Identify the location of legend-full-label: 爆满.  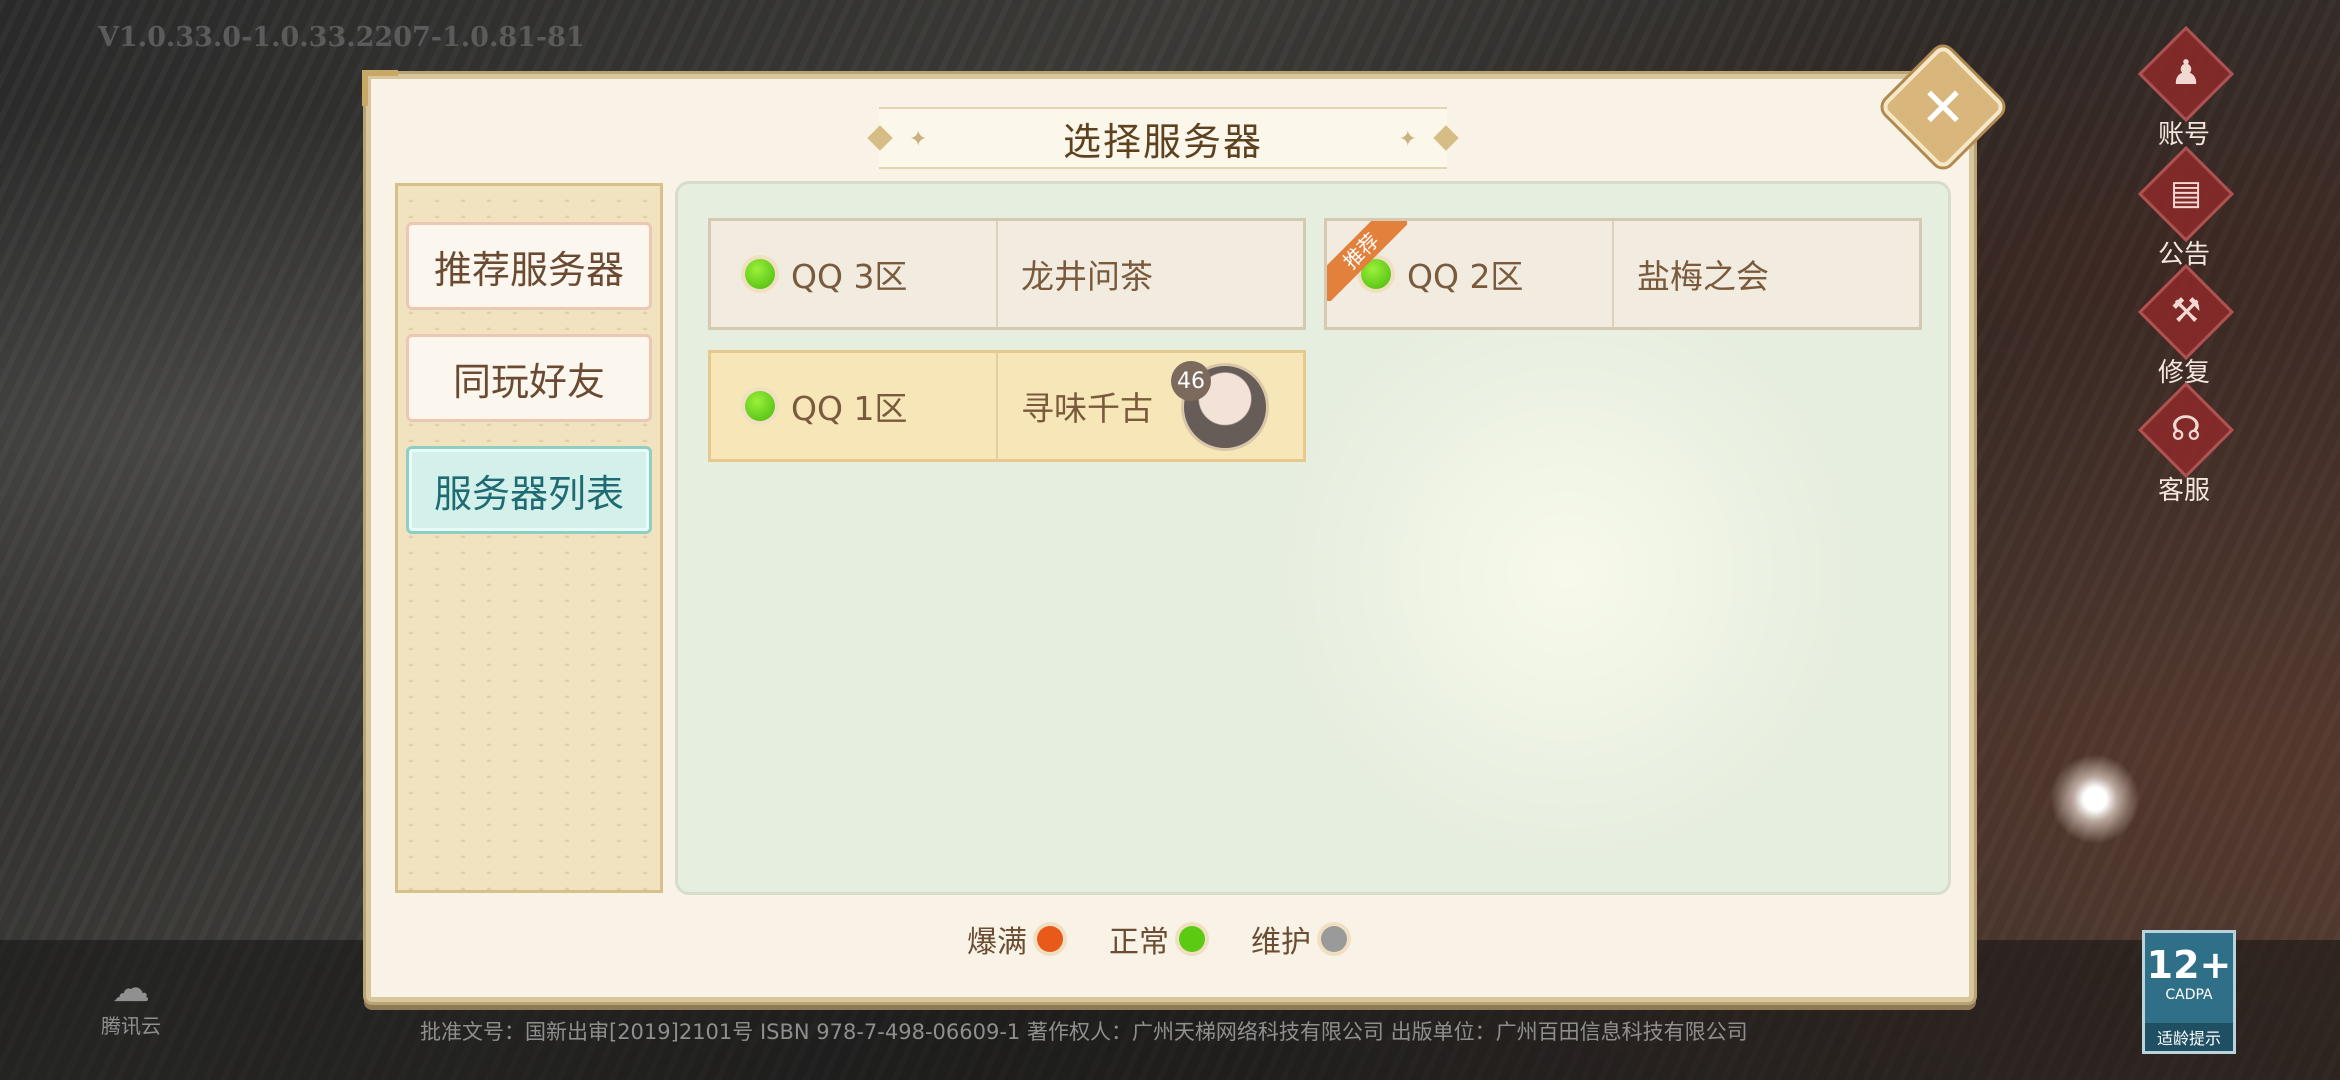
(997, 942).